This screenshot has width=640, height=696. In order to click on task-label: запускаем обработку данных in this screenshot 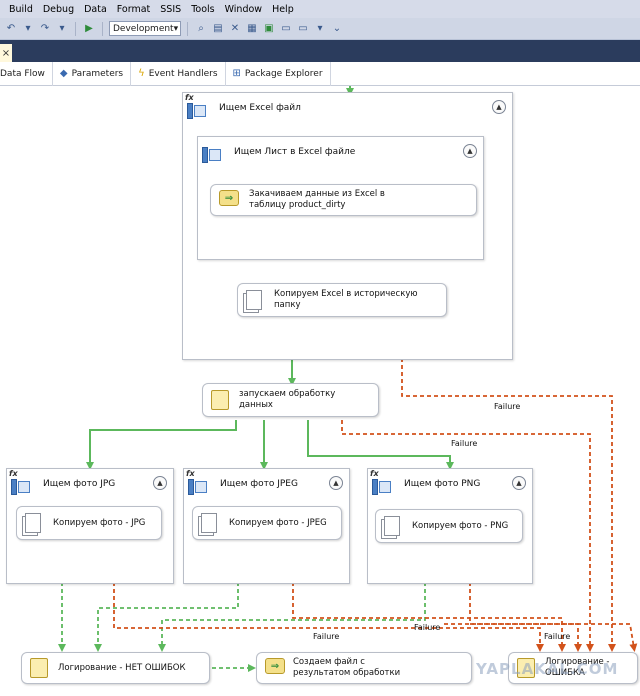, I will do `click(287, 399)`.